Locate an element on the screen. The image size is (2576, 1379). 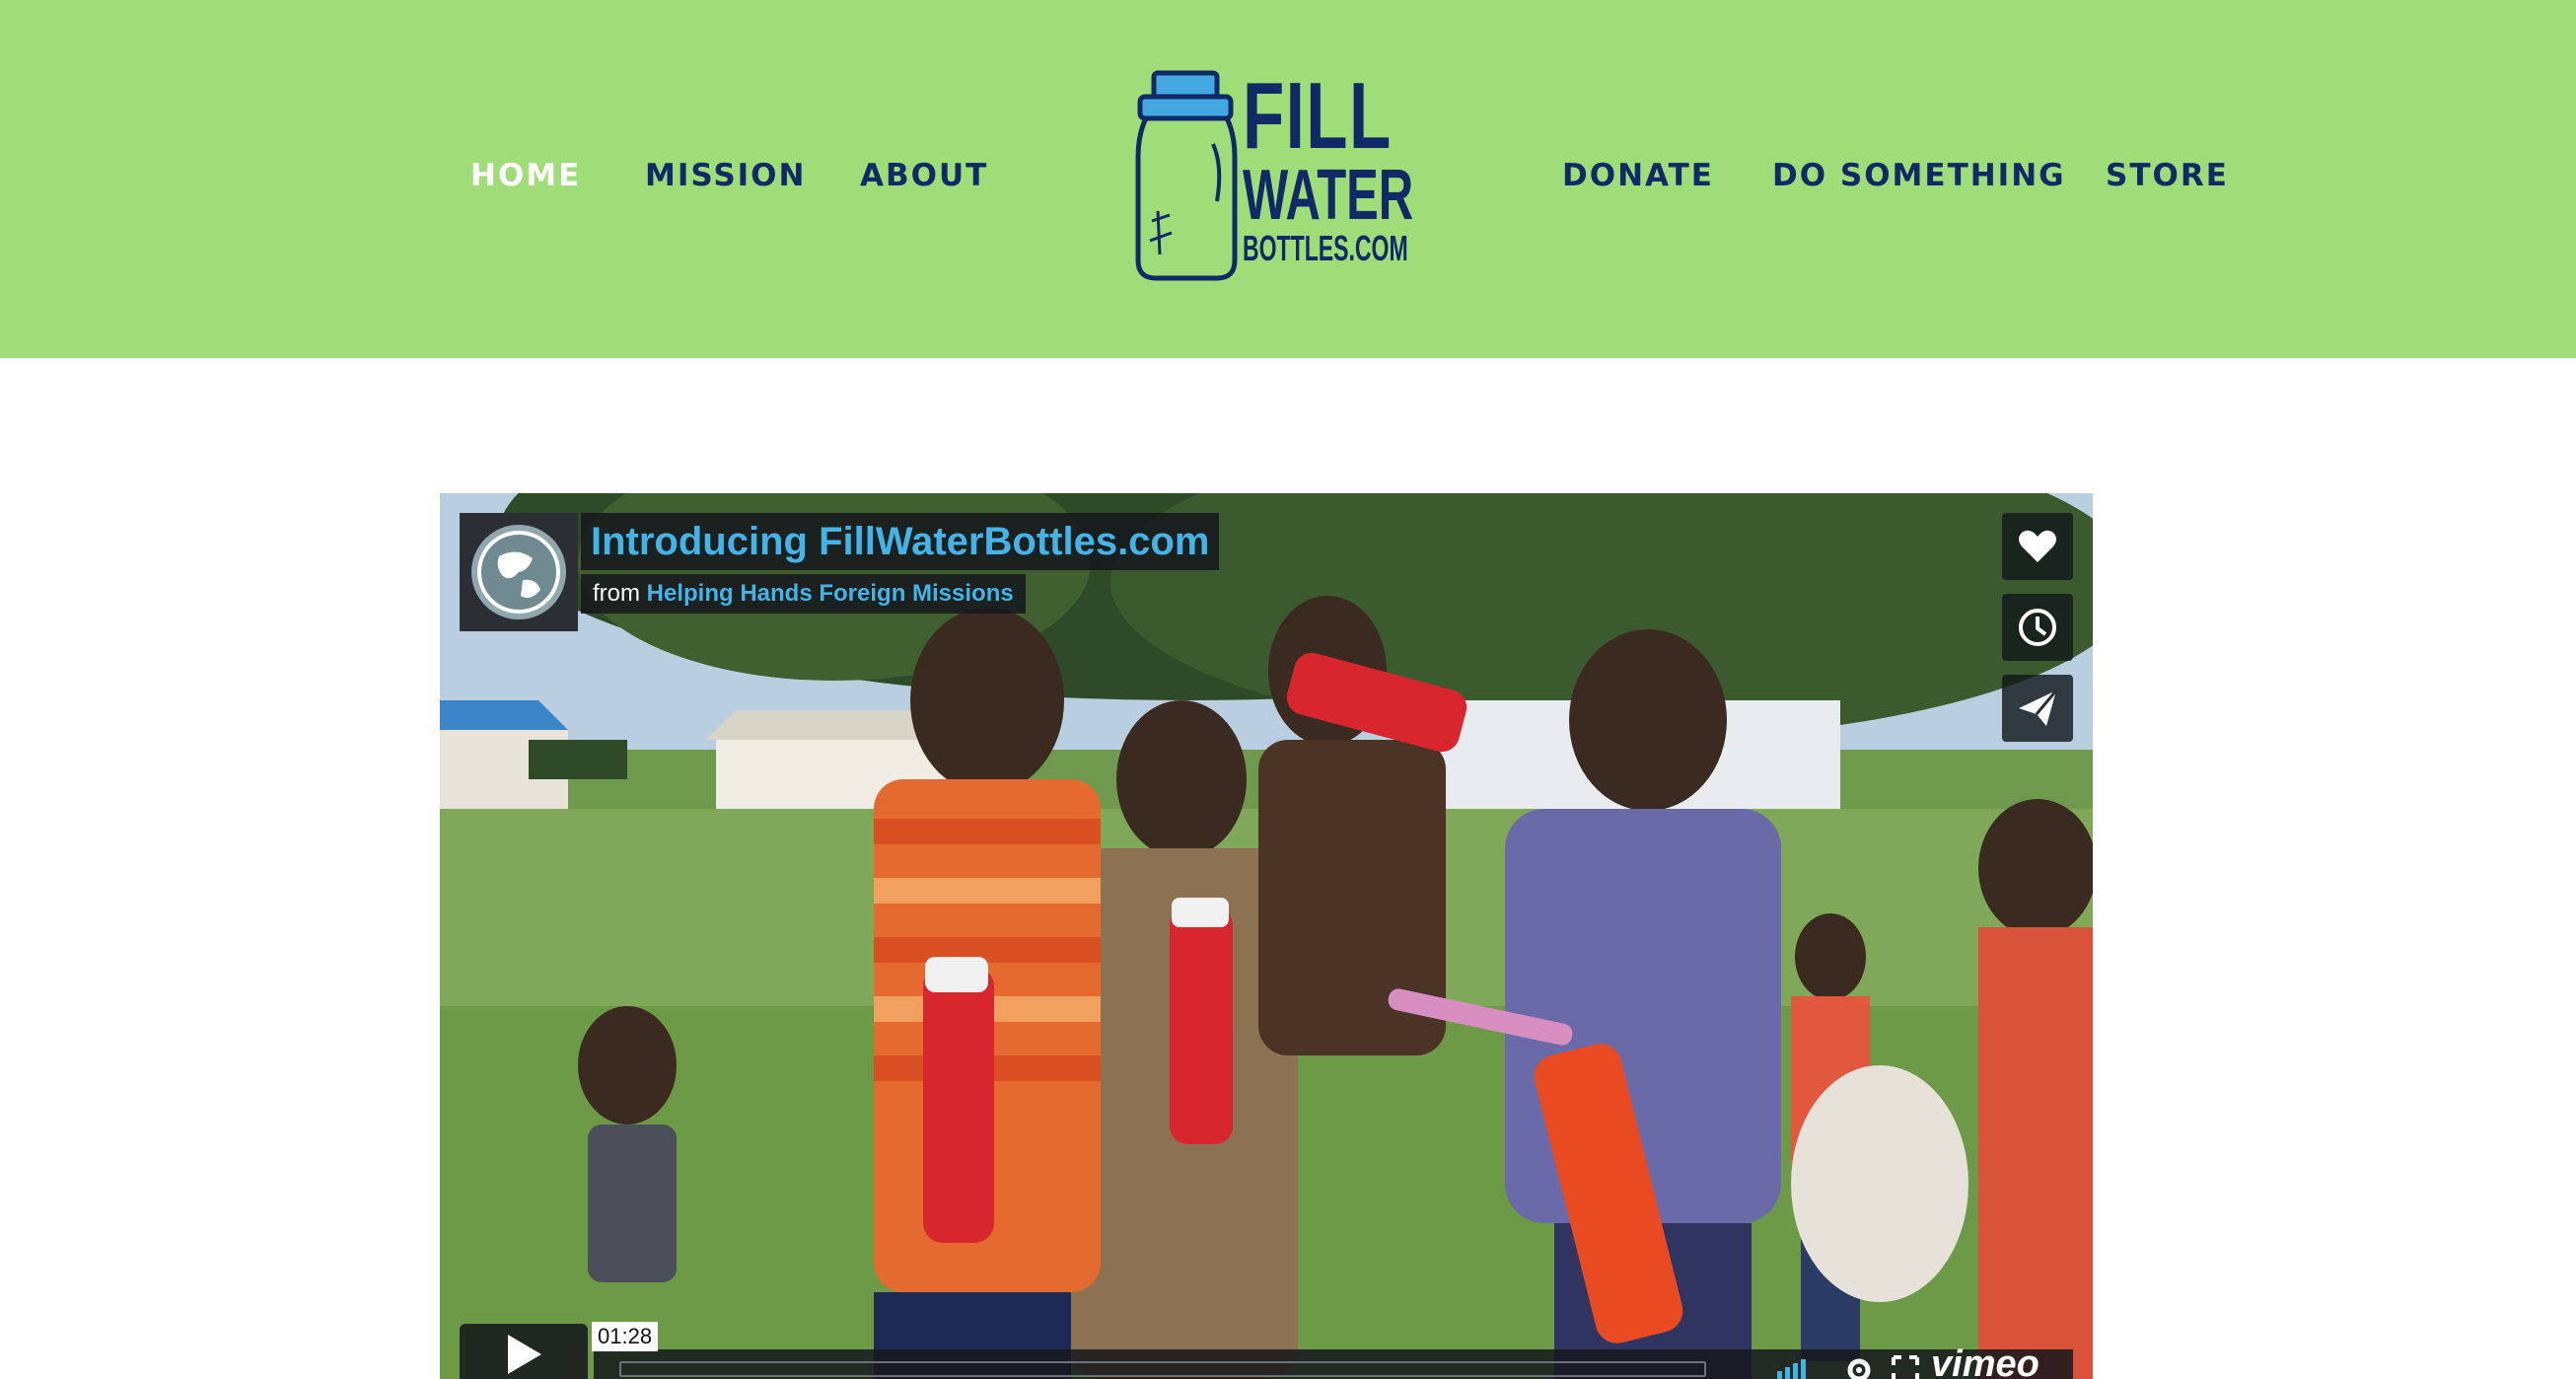
owner-avatar is located at coordinates (519, 572).